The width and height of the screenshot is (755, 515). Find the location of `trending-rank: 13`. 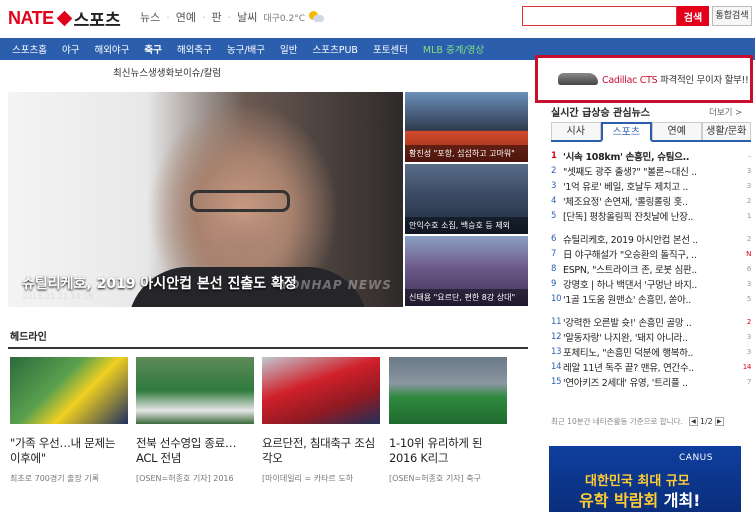

trending-rank: 13 is located at coordinates (556, 351).